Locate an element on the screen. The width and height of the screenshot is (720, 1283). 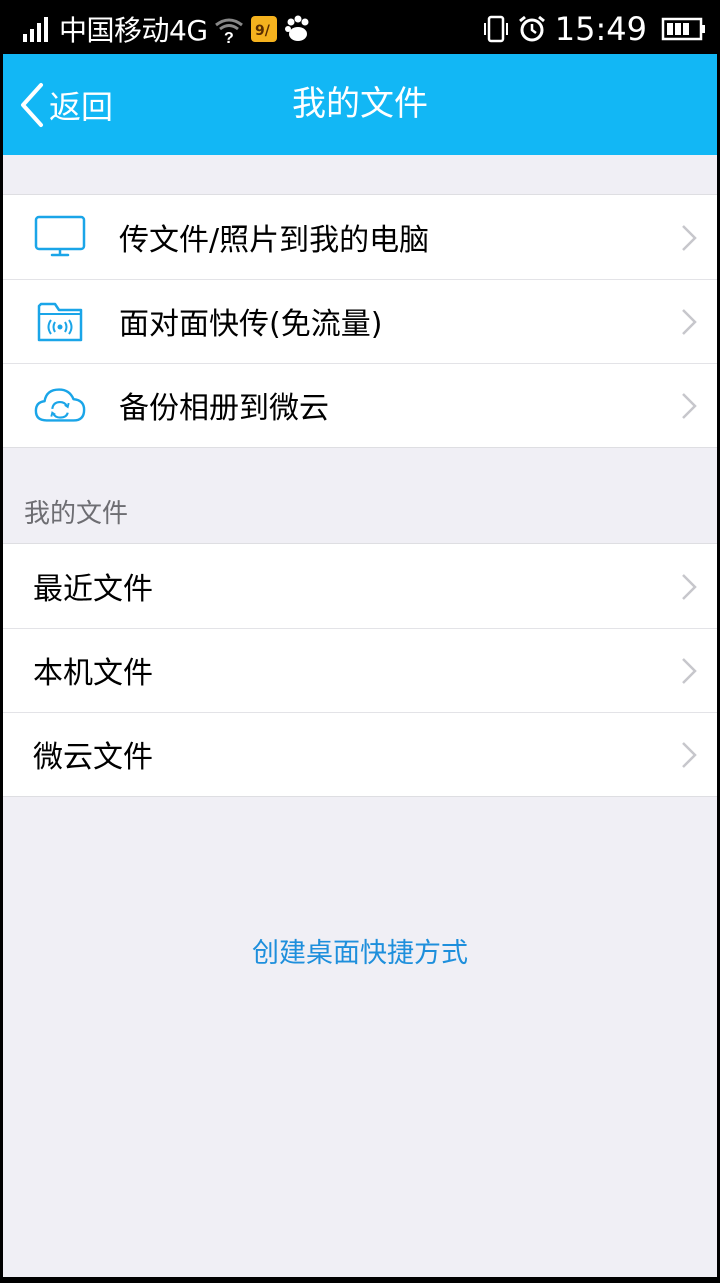
baidu-icon is located at coordinates (298, 29).